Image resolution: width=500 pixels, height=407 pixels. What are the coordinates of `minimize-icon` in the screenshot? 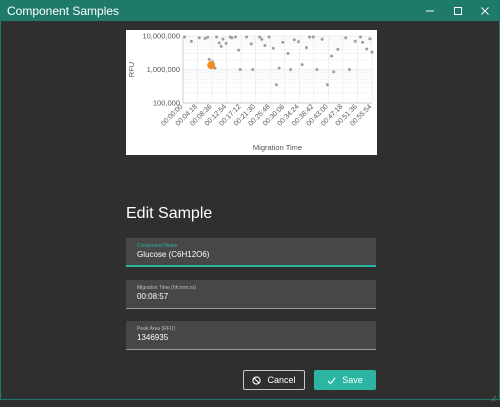 It's located at (430, 11).